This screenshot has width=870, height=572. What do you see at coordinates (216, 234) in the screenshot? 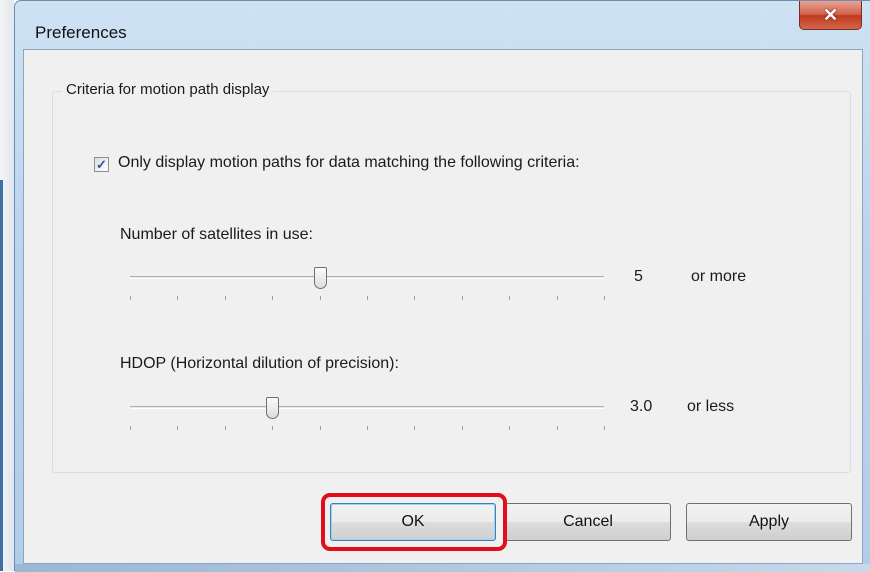
I see `satellites-slider-caption: Number of satellites in use:` at bounding box center [216, 234].